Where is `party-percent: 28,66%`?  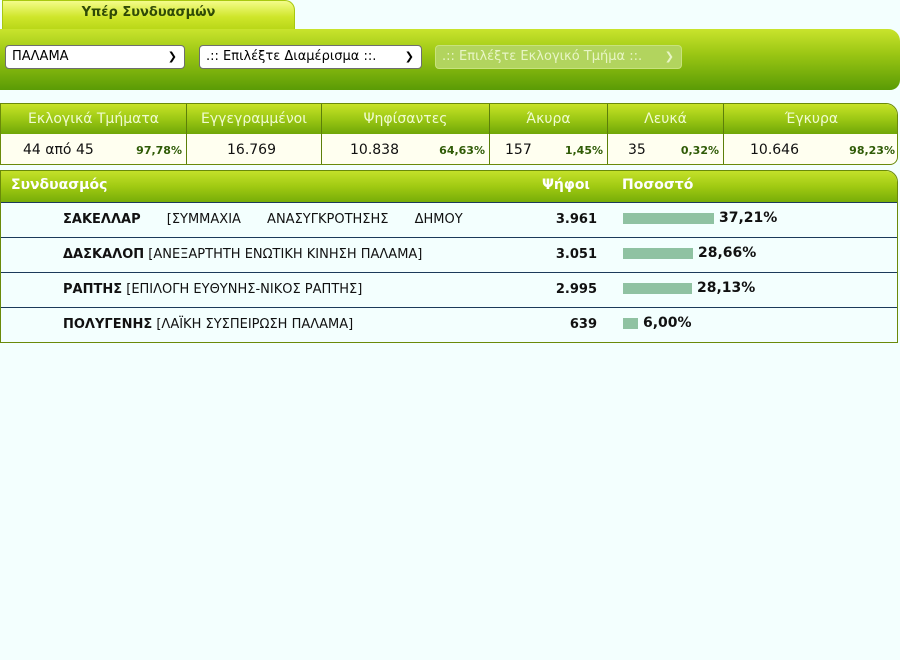 party-percent: 28,66% is located at coordinates (727, 253).